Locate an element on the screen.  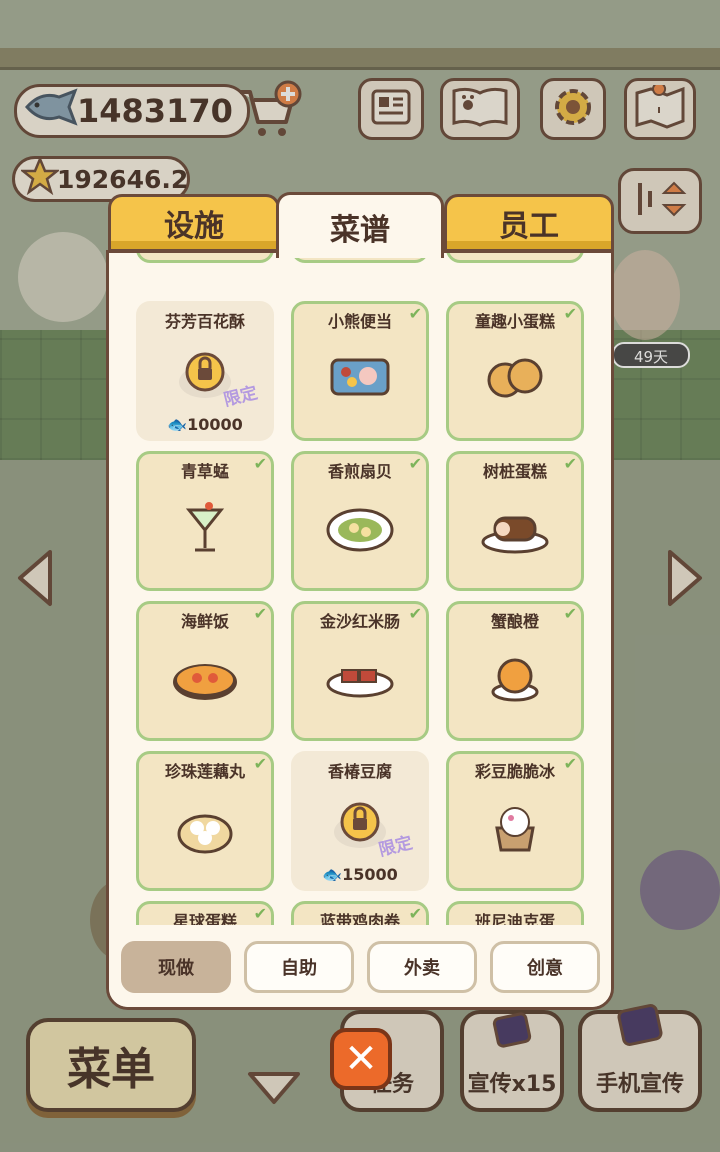
tab-facilities: 设施 is located at coordinates (194, 223).